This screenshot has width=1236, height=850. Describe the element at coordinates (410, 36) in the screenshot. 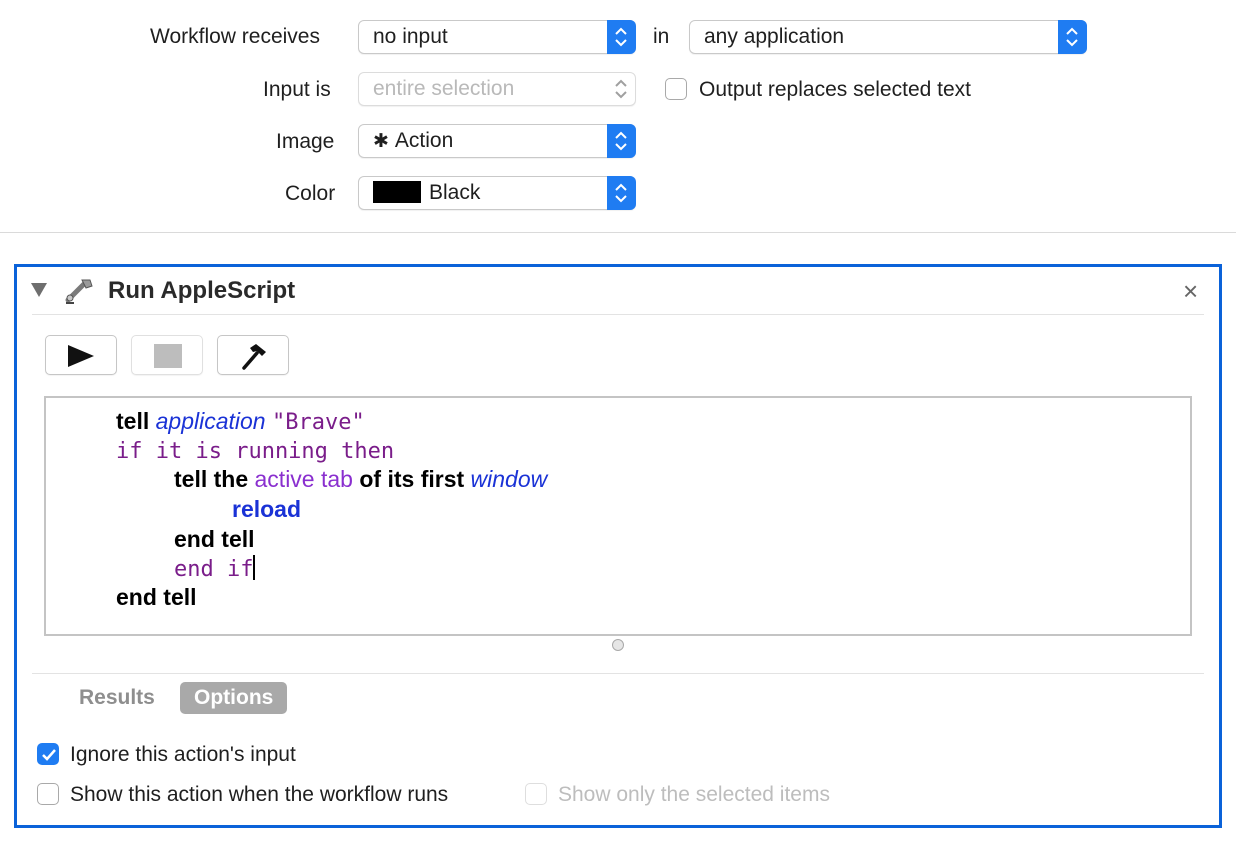

I see `workflow-receives-value: no input` at that location.